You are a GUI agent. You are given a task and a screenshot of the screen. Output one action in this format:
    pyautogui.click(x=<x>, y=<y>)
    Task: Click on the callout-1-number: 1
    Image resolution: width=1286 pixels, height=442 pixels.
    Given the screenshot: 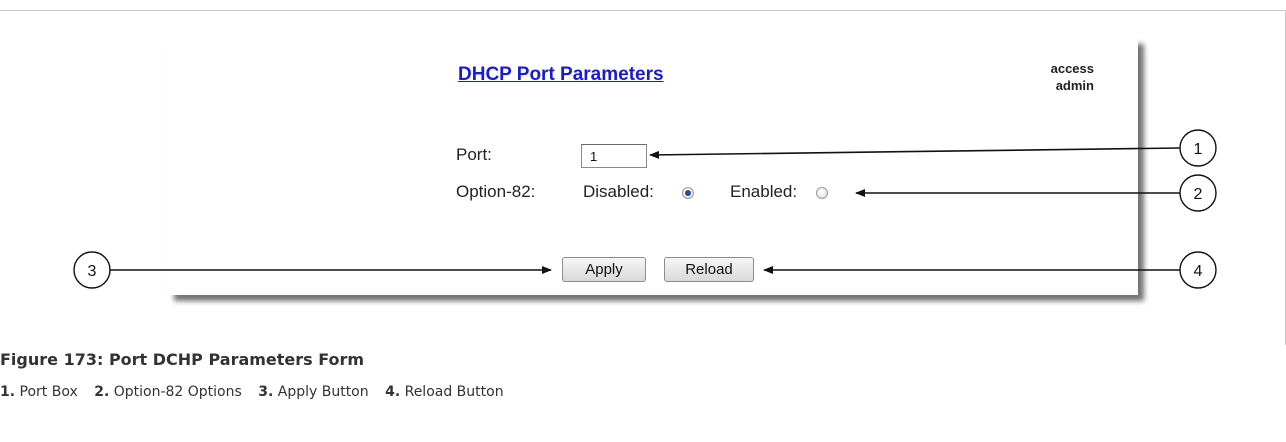 What is the action you would take?
    pyautogui.click(x=1198, y=149)
    